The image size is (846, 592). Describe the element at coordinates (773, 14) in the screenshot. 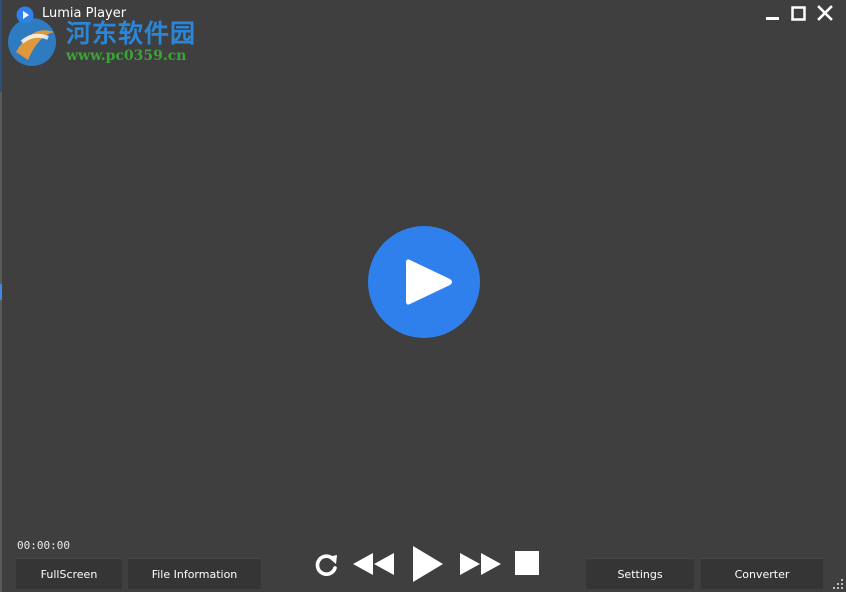

I see `minimize-button` at that location.